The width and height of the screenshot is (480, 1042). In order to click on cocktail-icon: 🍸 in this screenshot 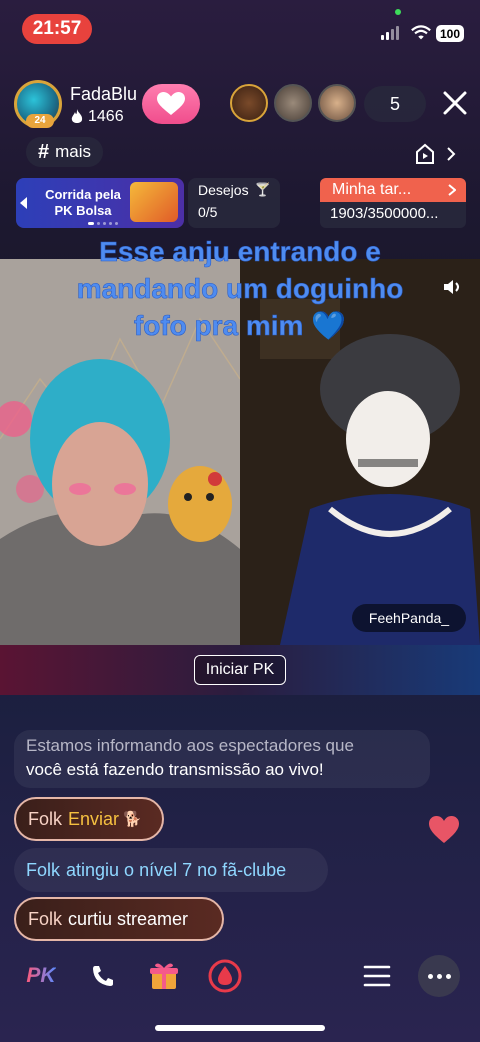, I will do `click(262, 189)`.